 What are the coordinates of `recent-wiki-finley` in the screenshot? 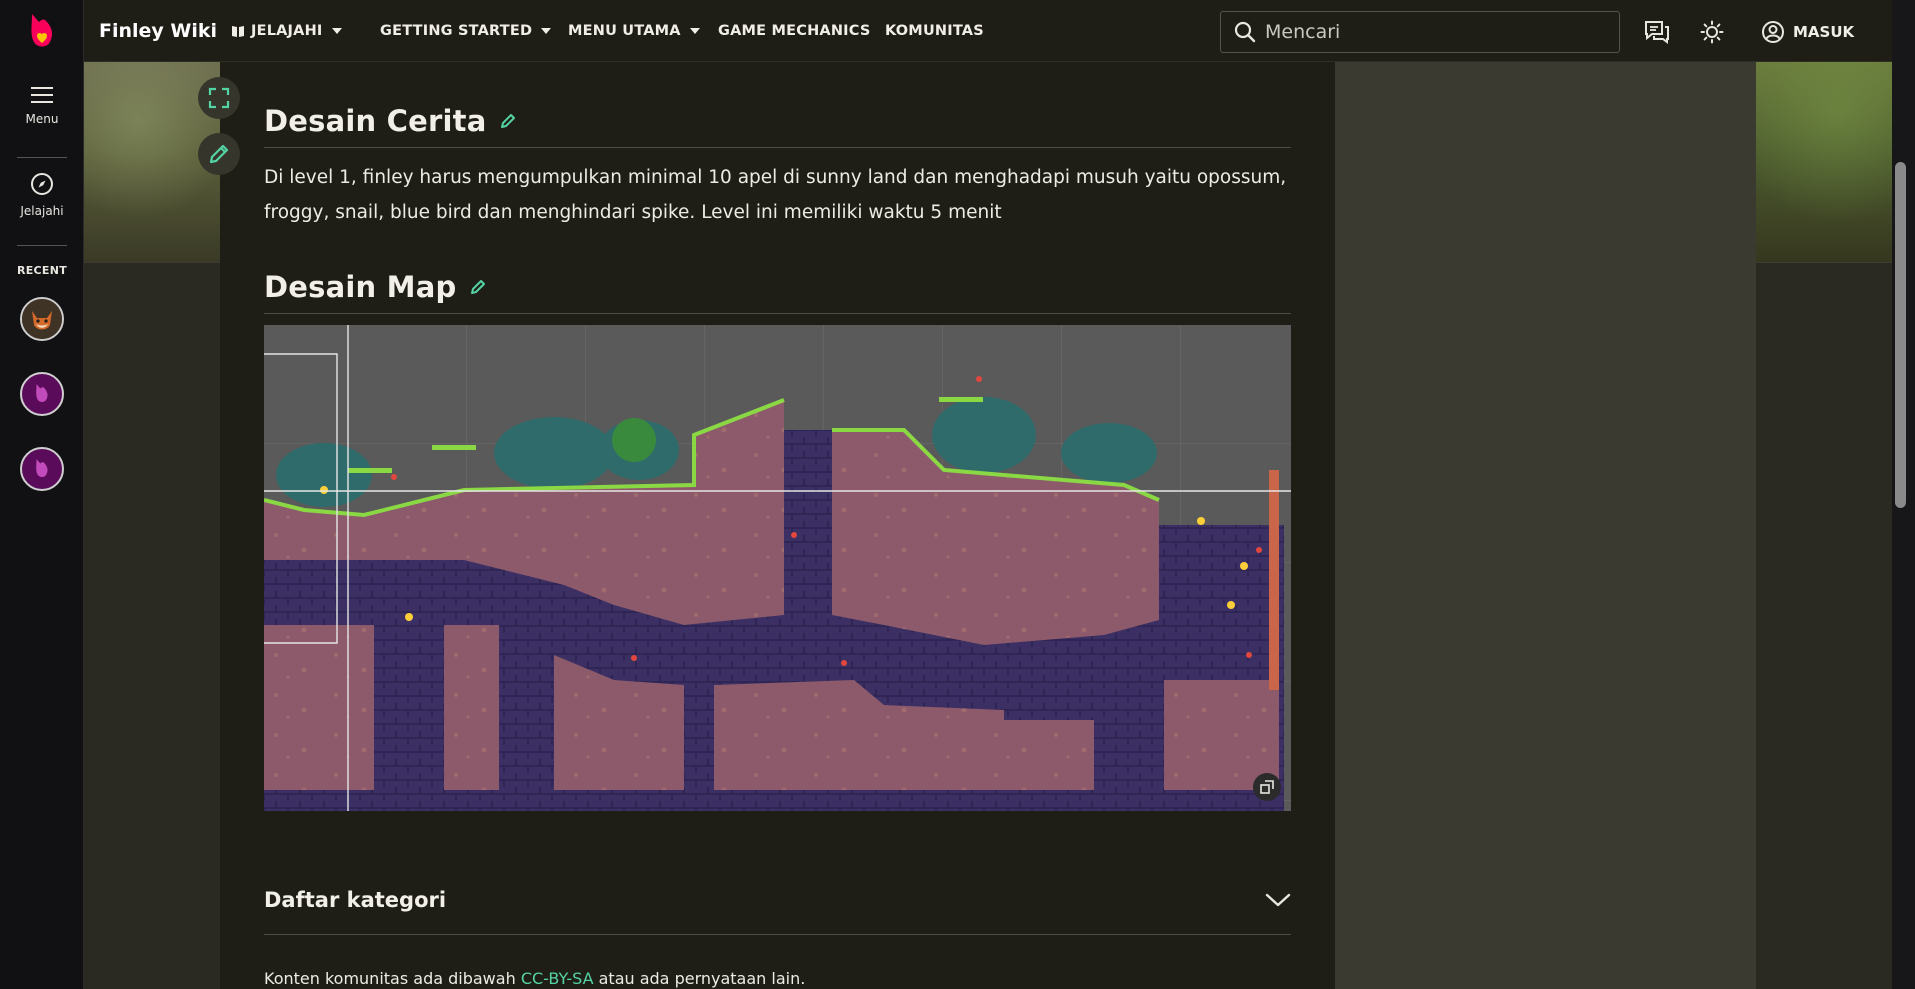 It's located at (42, 319).